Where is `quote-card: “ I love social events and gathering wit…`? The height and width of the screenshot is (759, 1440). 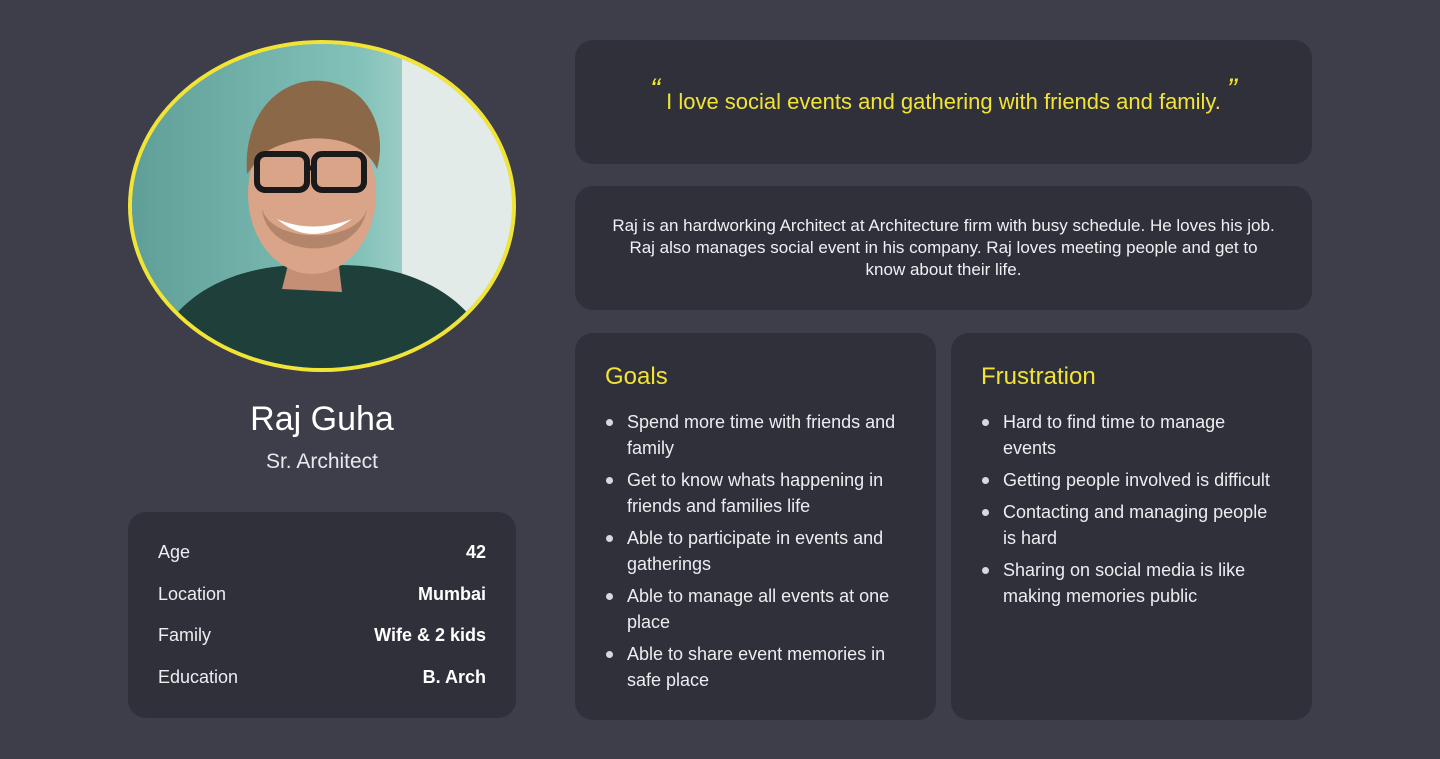 quote-card: “ I love social events and gathering wit… is located at coordinates (943, 102).